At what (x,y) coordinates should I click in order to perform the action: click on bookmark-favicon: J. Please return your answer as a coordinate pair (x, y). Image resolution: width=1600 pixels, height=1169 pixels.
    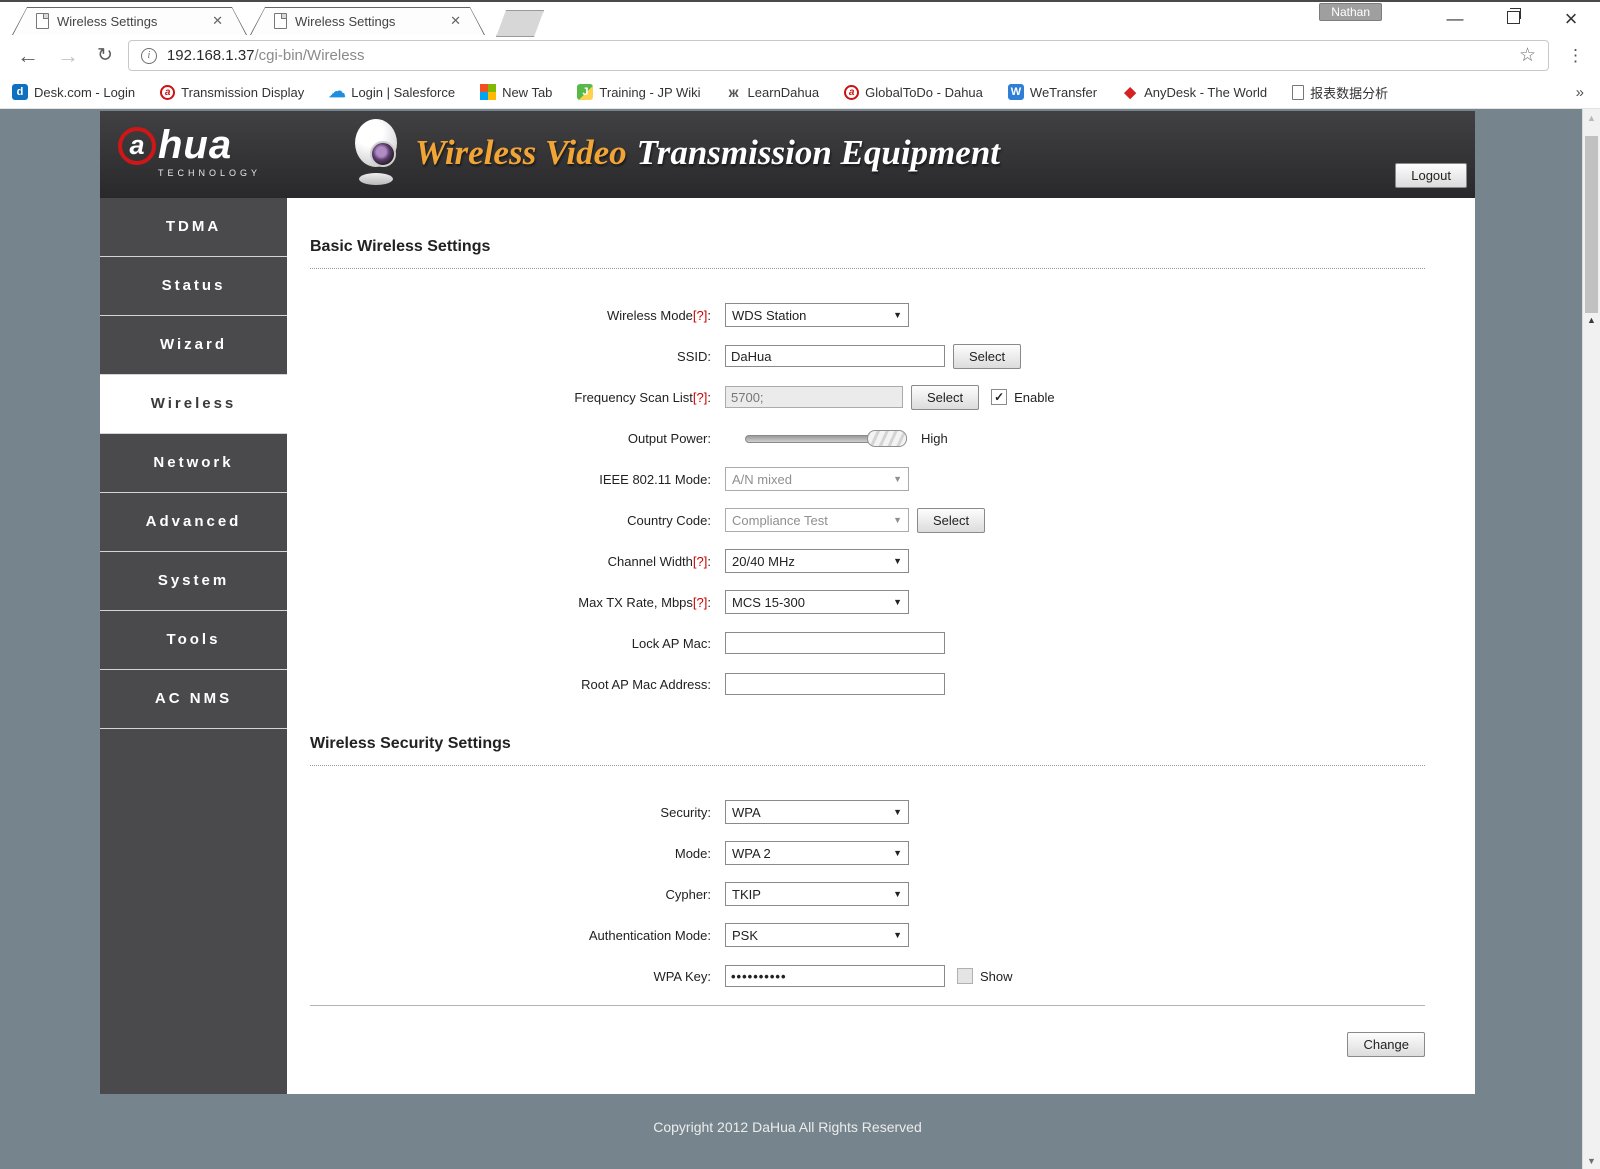
    Looking at the image, I should click on (585, 92).